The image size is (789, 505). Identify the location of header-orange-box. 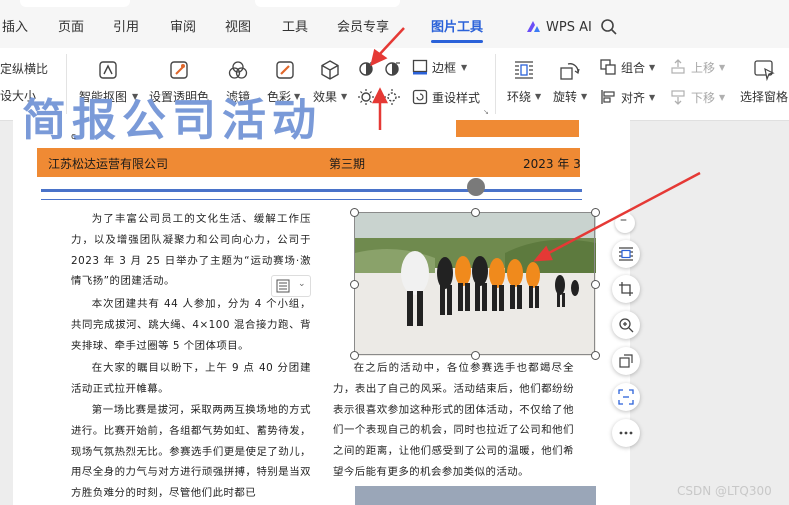
(517, 128).